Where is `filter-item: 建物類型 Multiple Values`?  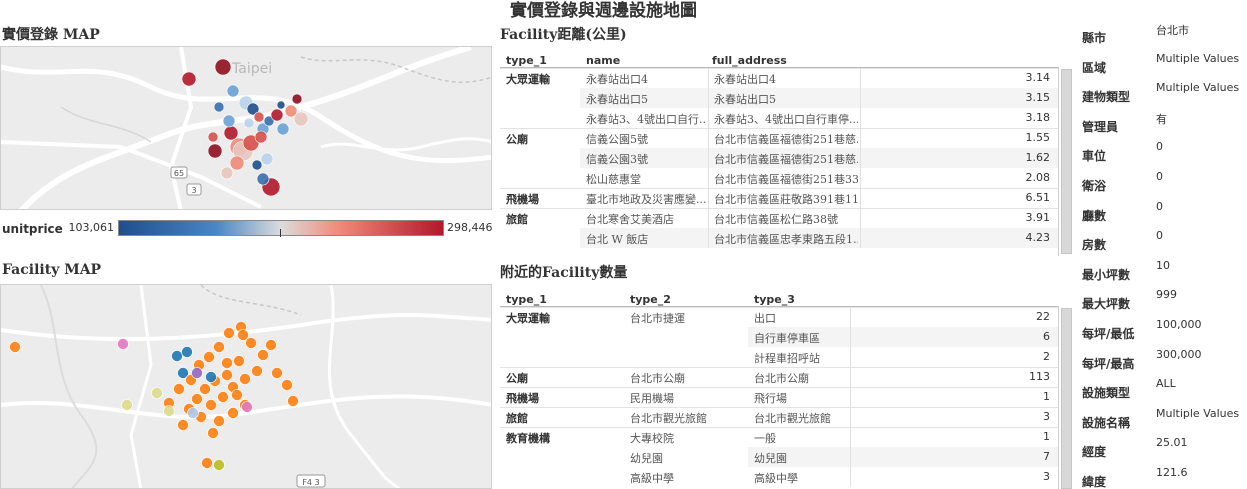 filter-item: 建物類型 Multiple Values is located at coordinates (1164, 93).